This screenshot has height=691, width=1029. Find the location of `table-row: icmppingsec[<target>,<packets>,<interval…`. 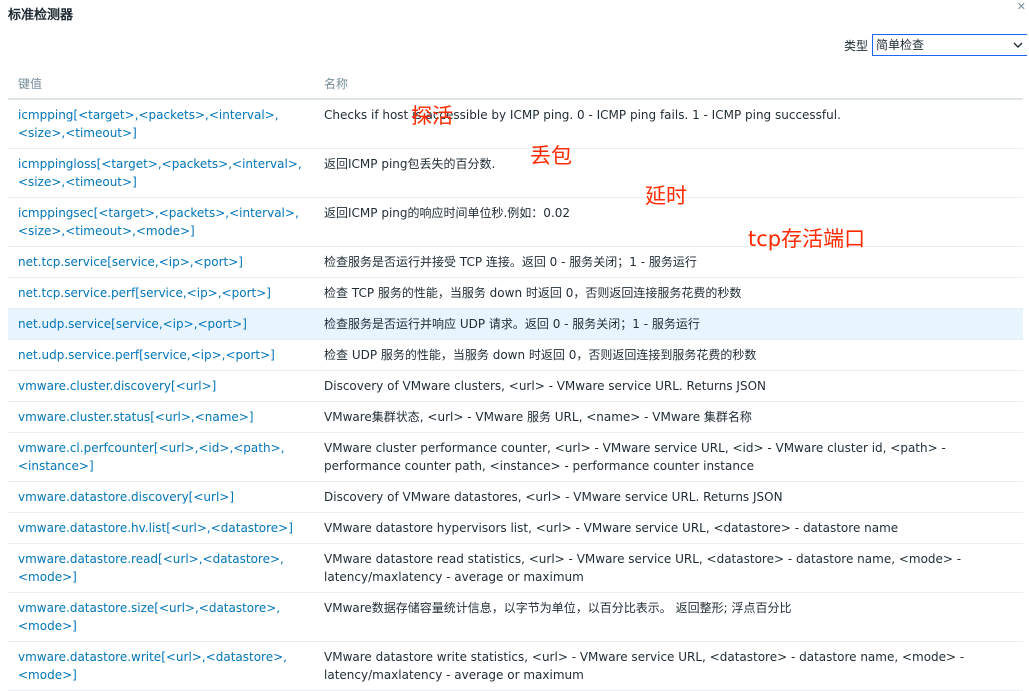

table-row: icmppingsec[<target>,<packets>,<interval… is located at coordinates (515, 222).